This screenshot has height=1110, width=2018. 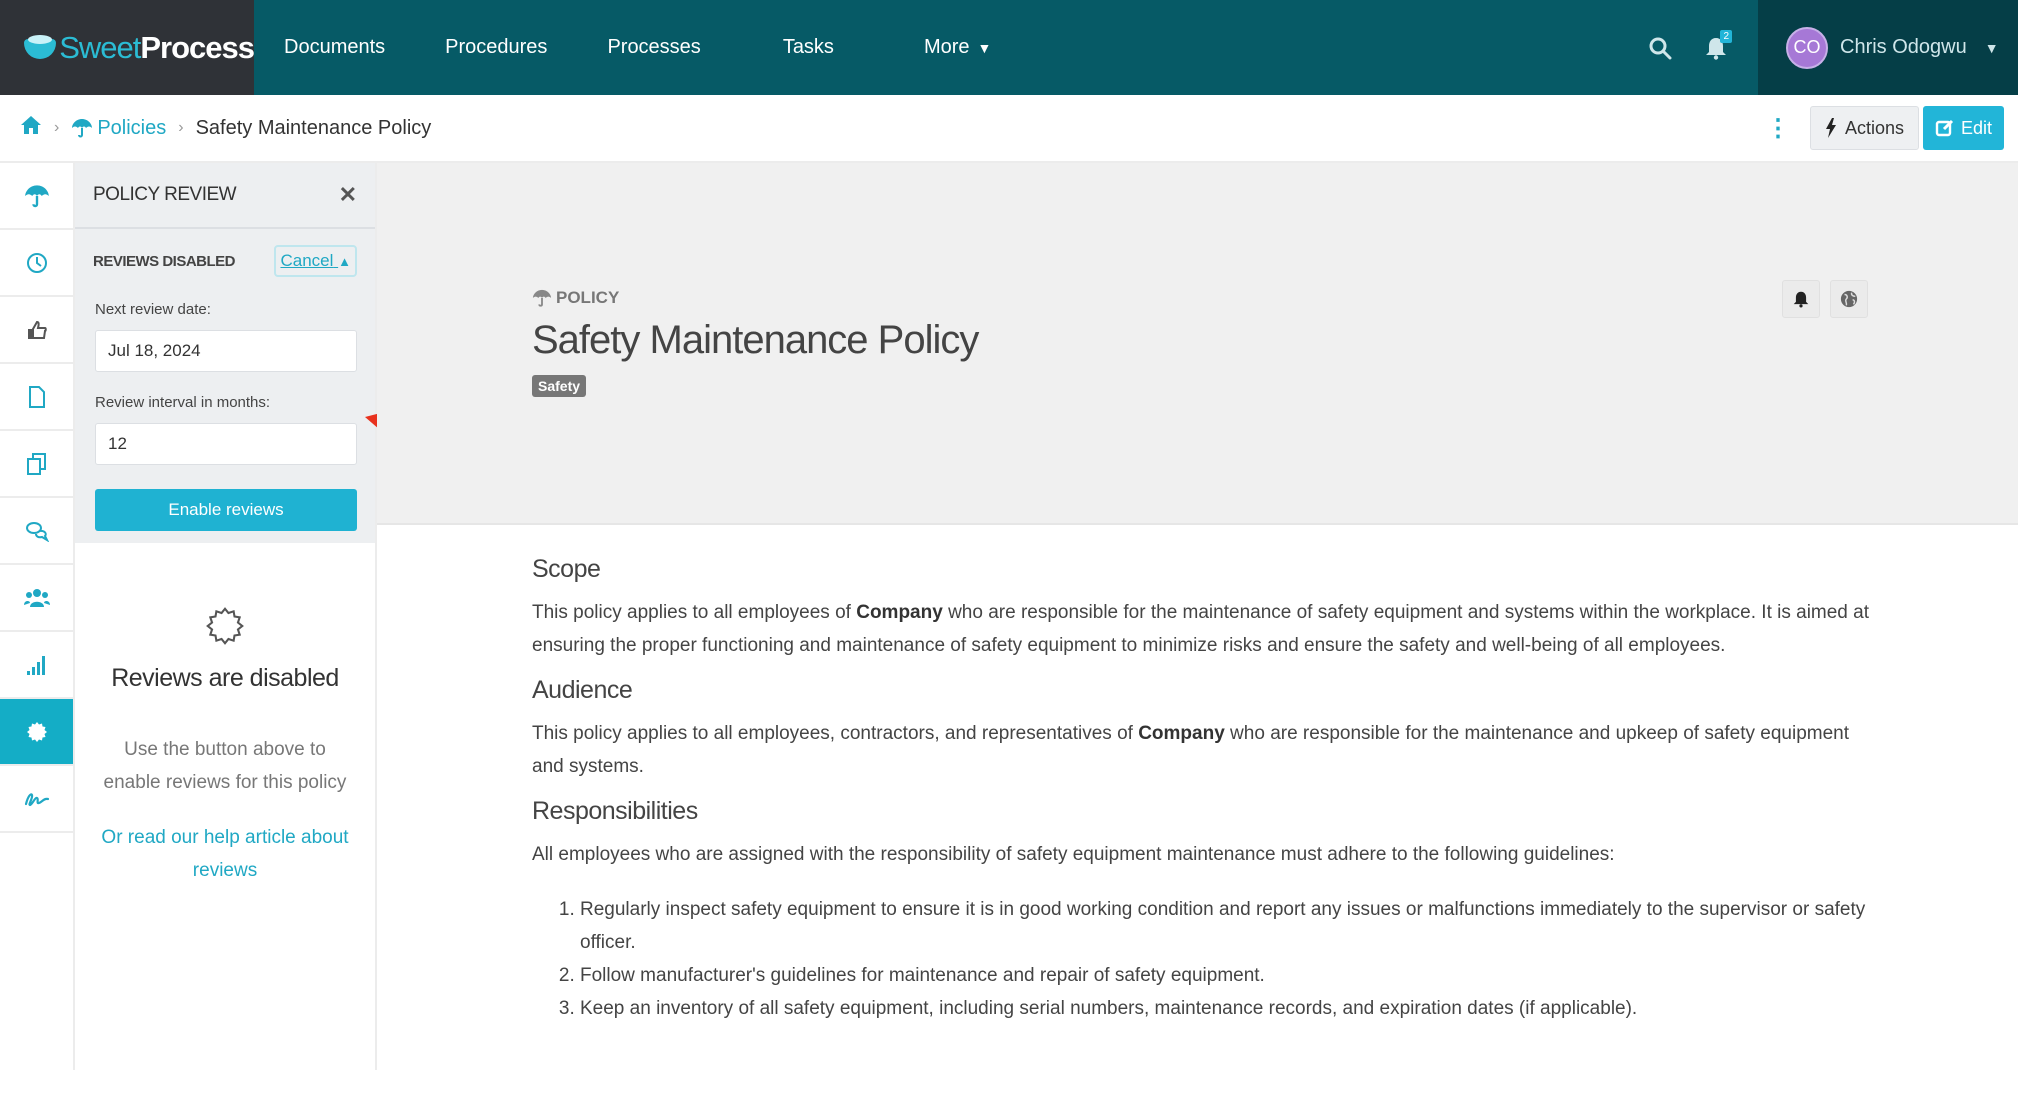 I want to click on nav-label: Documents, so click(x=335, y=47).